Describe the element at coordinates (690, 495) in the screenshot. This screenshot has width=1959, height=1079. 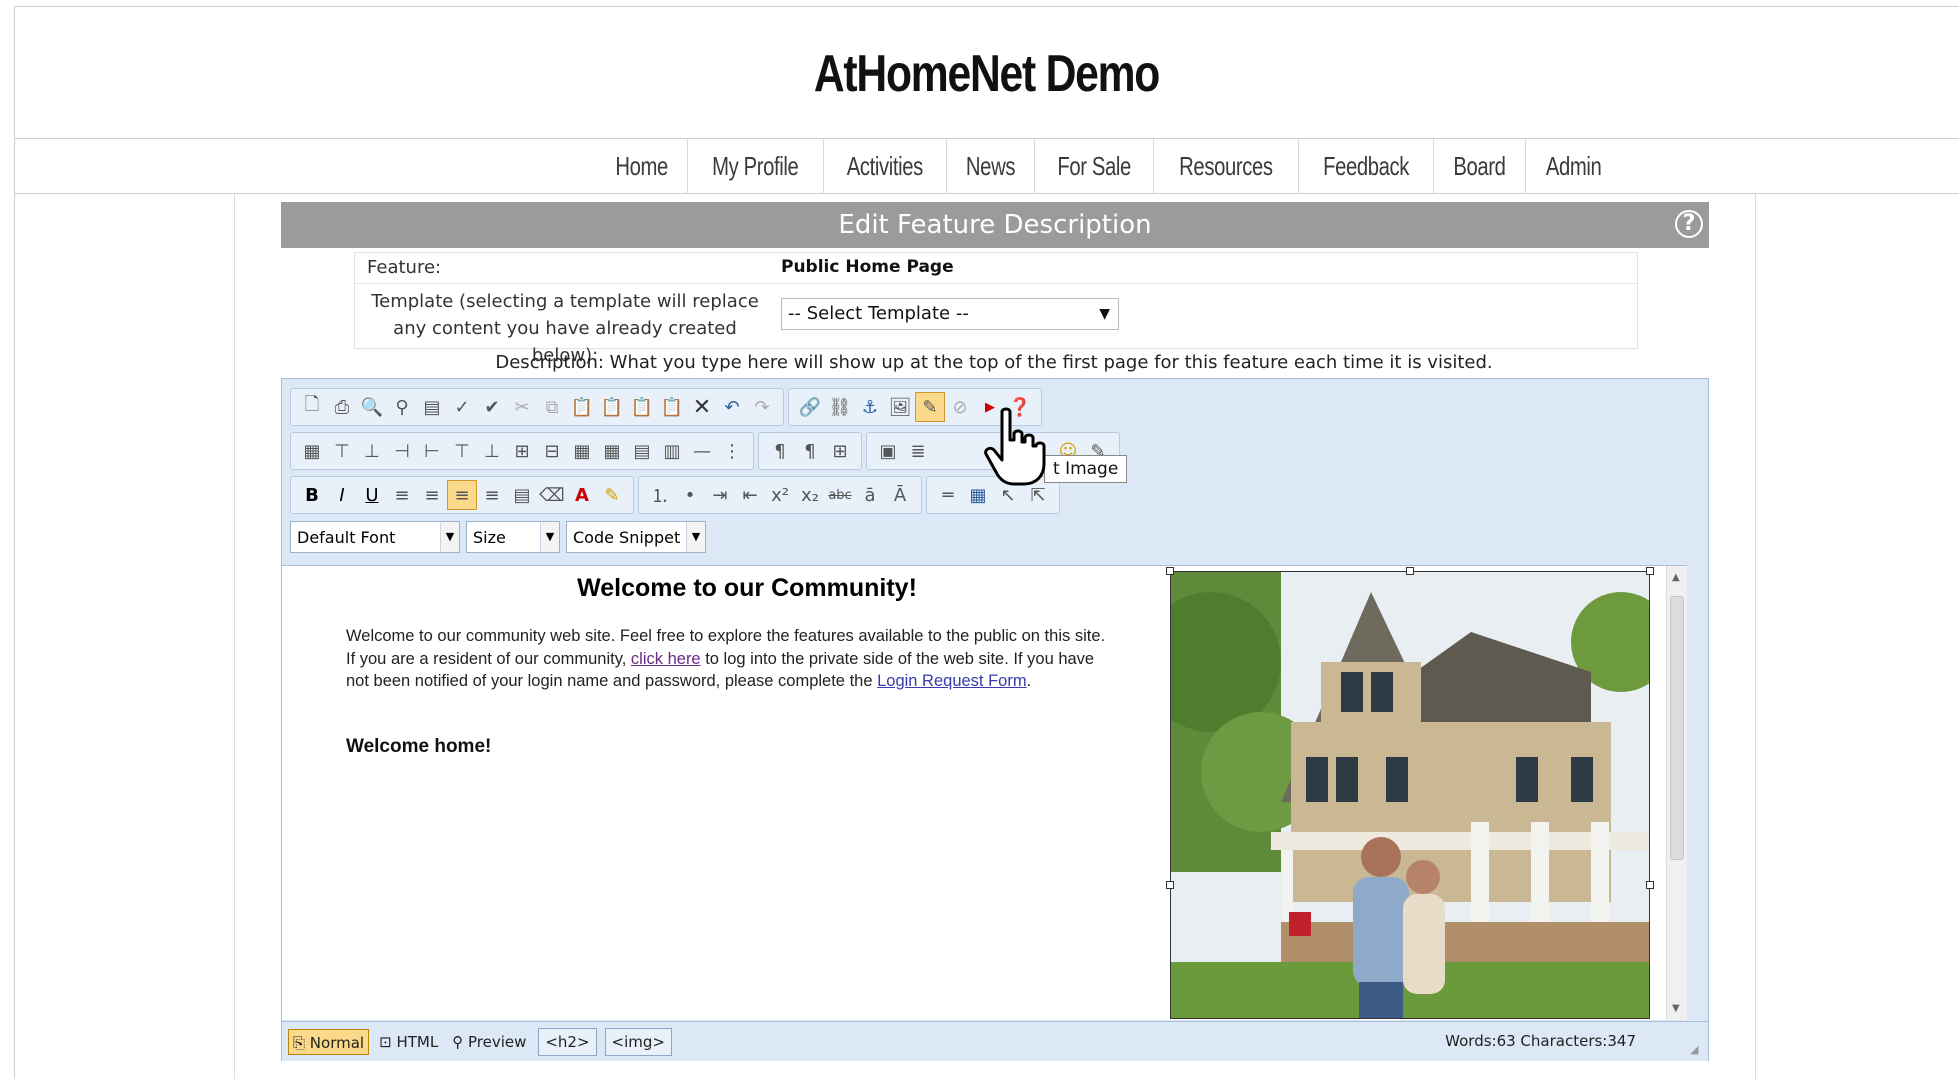
I see `unordered-list-icon: •` at that location.